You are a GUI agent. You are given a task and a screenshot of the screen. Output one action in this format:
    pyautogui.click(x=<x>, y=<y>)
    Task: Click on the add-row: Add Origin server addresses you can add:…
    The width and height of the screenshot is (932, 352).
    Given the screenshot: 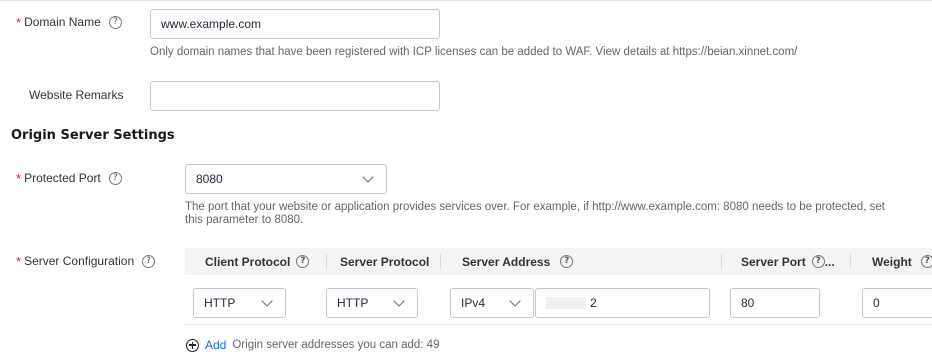 What is the action you would take?
    pyautogui.click(x=312, y=345)
    